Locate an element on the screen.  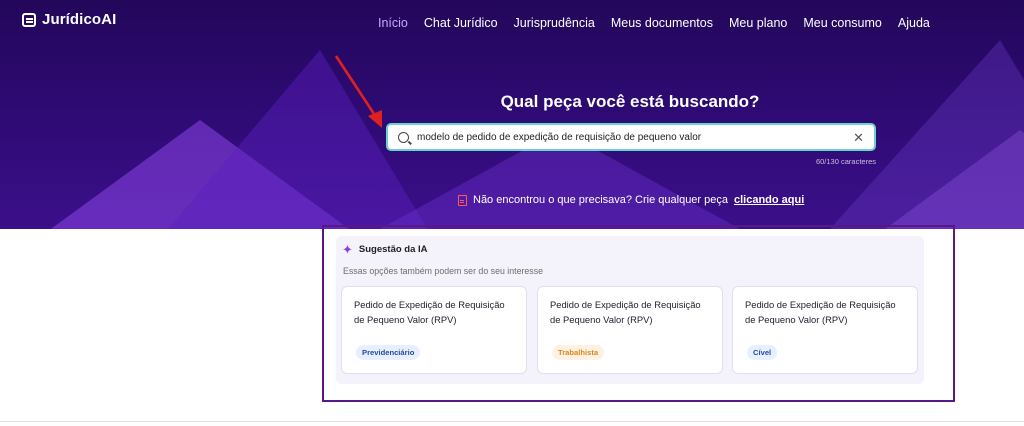
app-logo: JurídicoAI is located at coordinates (69, 19).